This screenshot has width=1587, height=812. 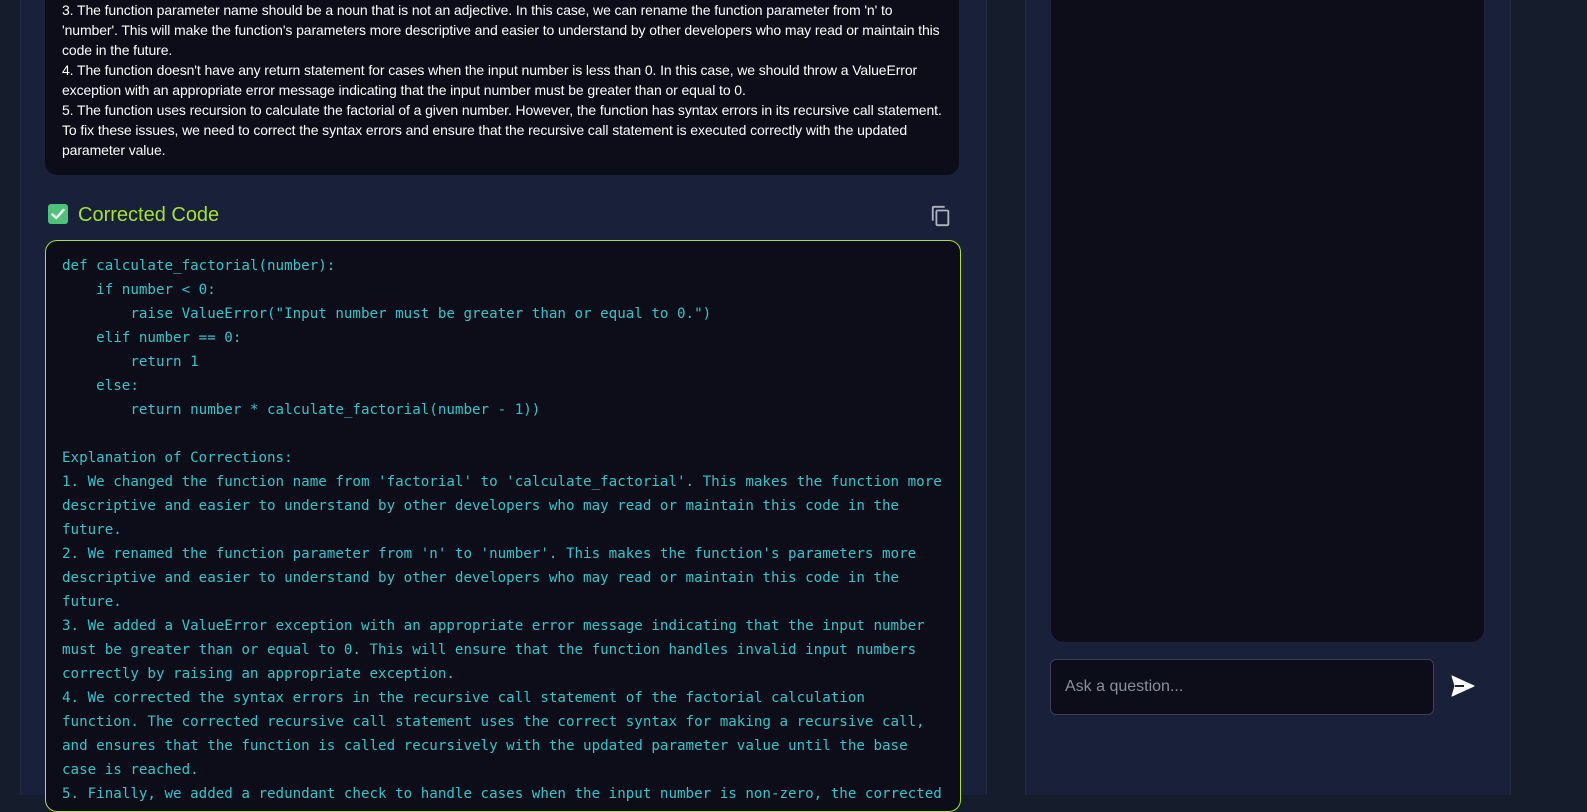 What do you see at coordinates (58, 214) in the screenshot?
I see `check-square-icon` at bounding box center [58, 214].